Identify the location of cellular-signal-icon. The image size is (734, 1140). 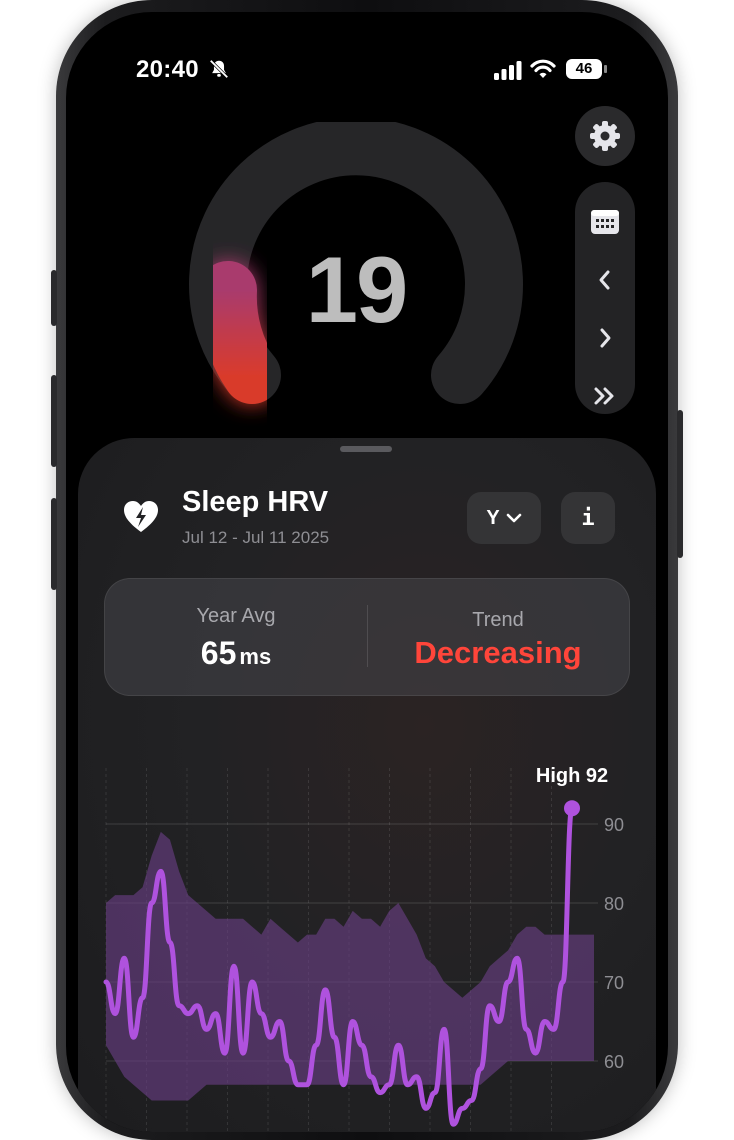
(508, 70).